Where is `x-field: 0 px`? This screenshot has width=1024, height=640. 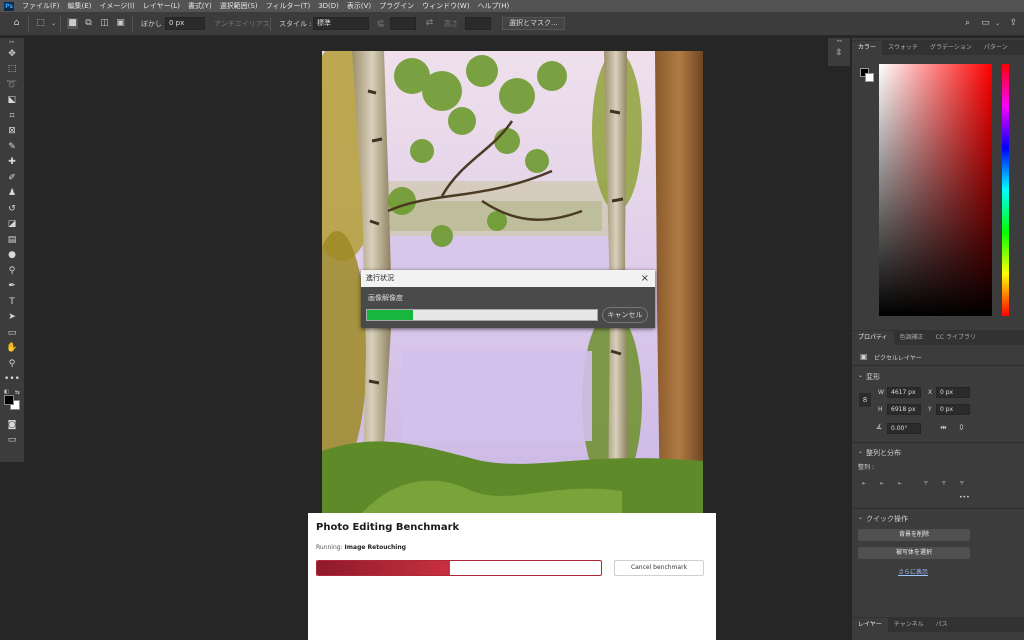 x-field: 0 px is located at coordinates (953, 392).